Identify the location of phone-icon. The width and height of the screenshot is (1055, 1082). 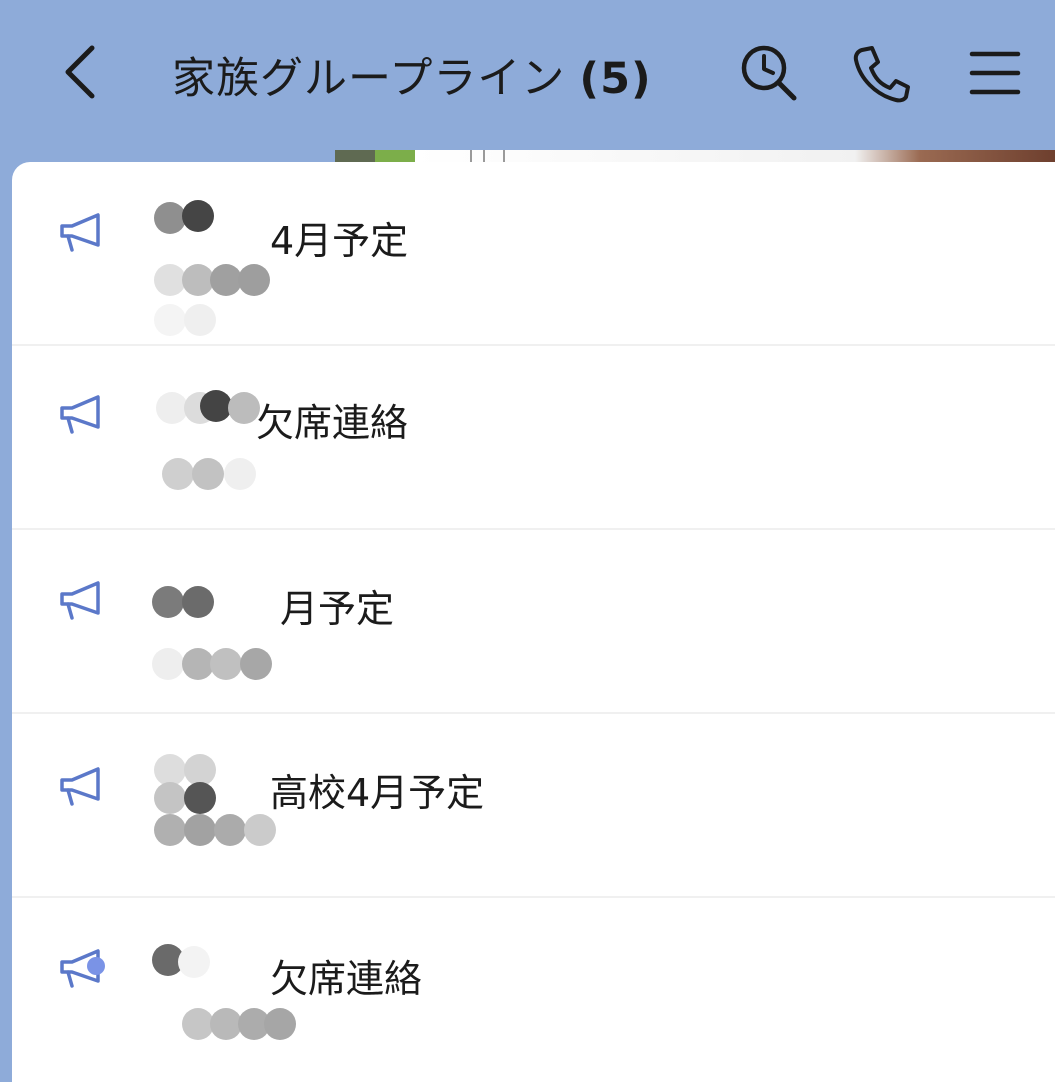
(881, 74).